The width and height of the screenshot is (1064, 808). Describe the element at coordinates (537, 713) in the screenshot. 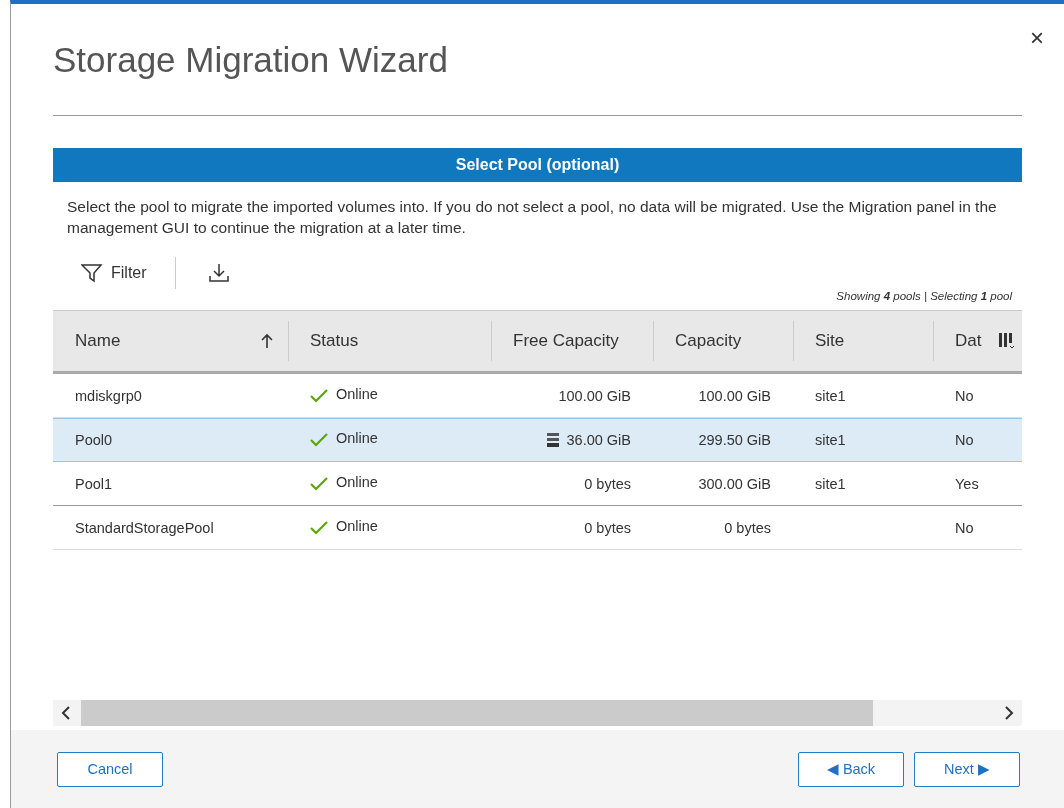

I see `horizontal-scrollbar` at that location.